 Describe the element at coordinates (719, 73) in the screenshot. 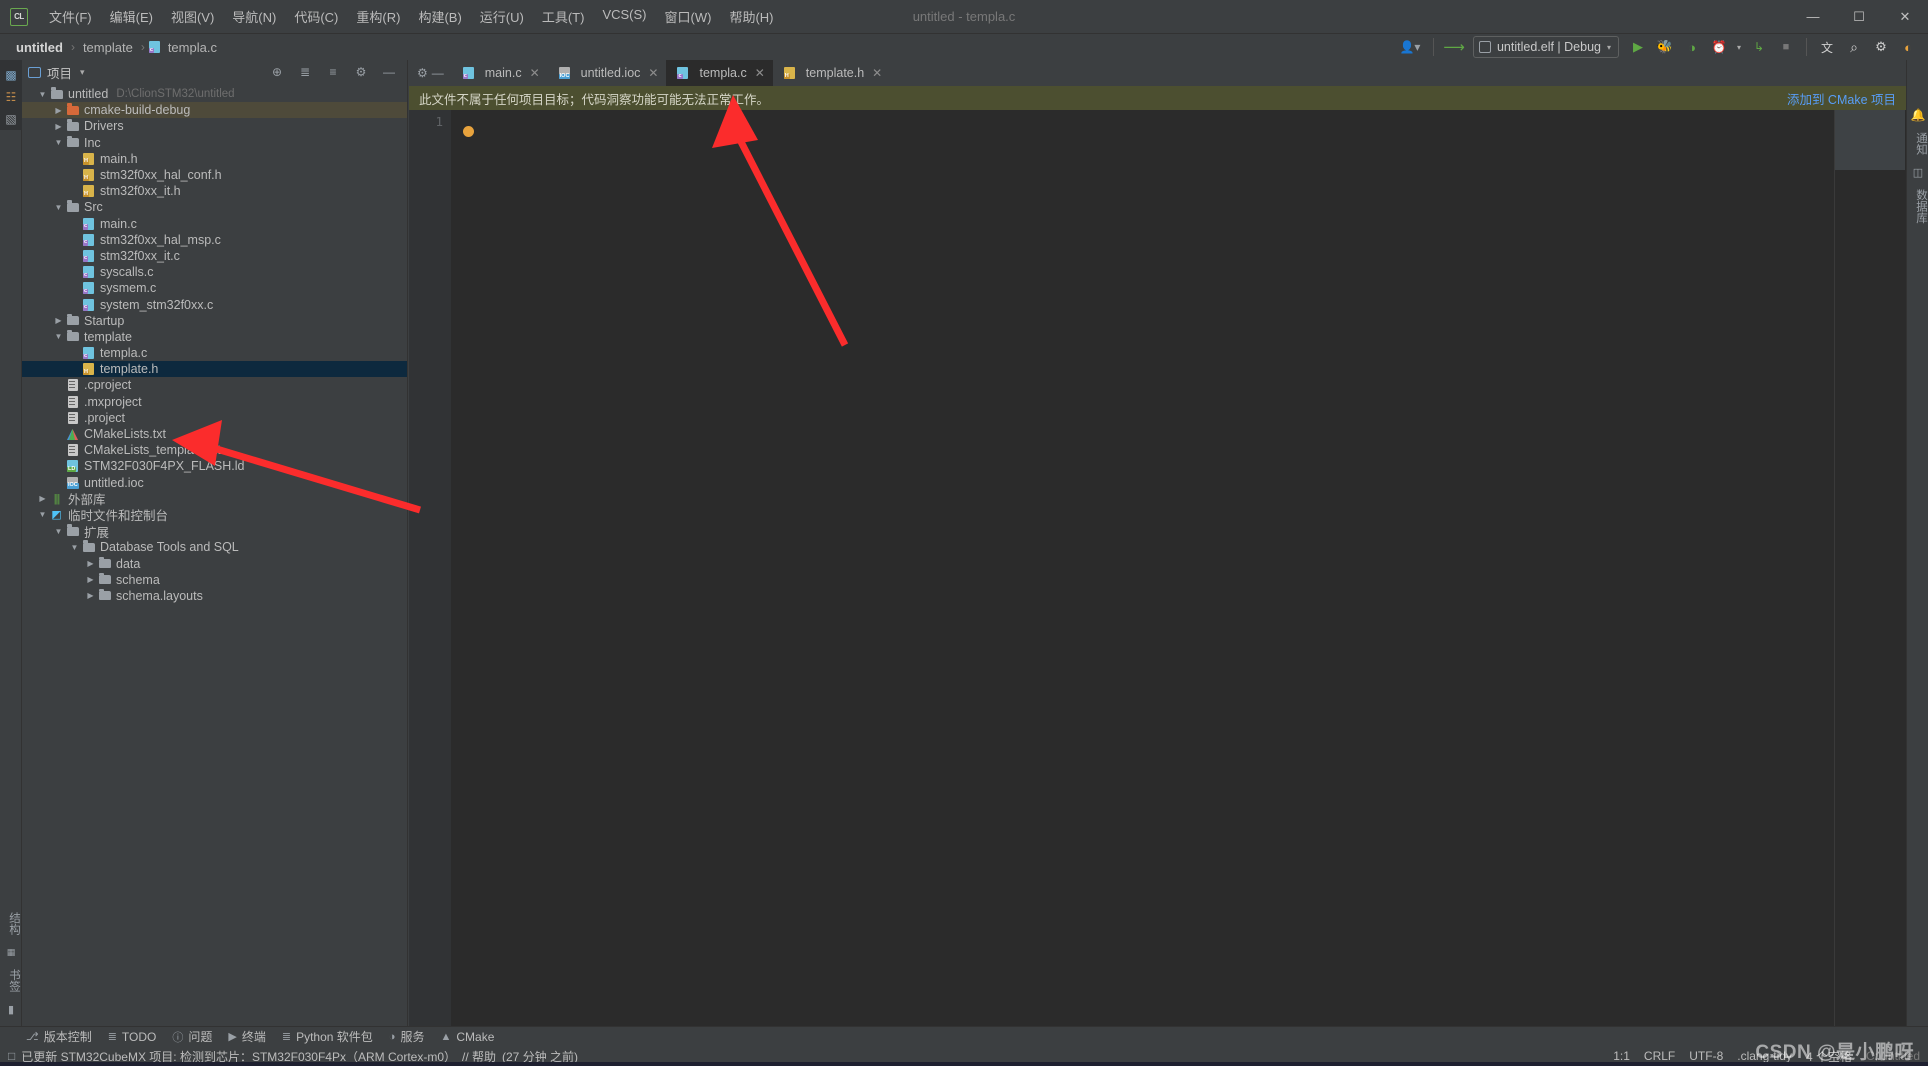

I see `editor-tab-templa-c: c templa.c ✕` at that location.